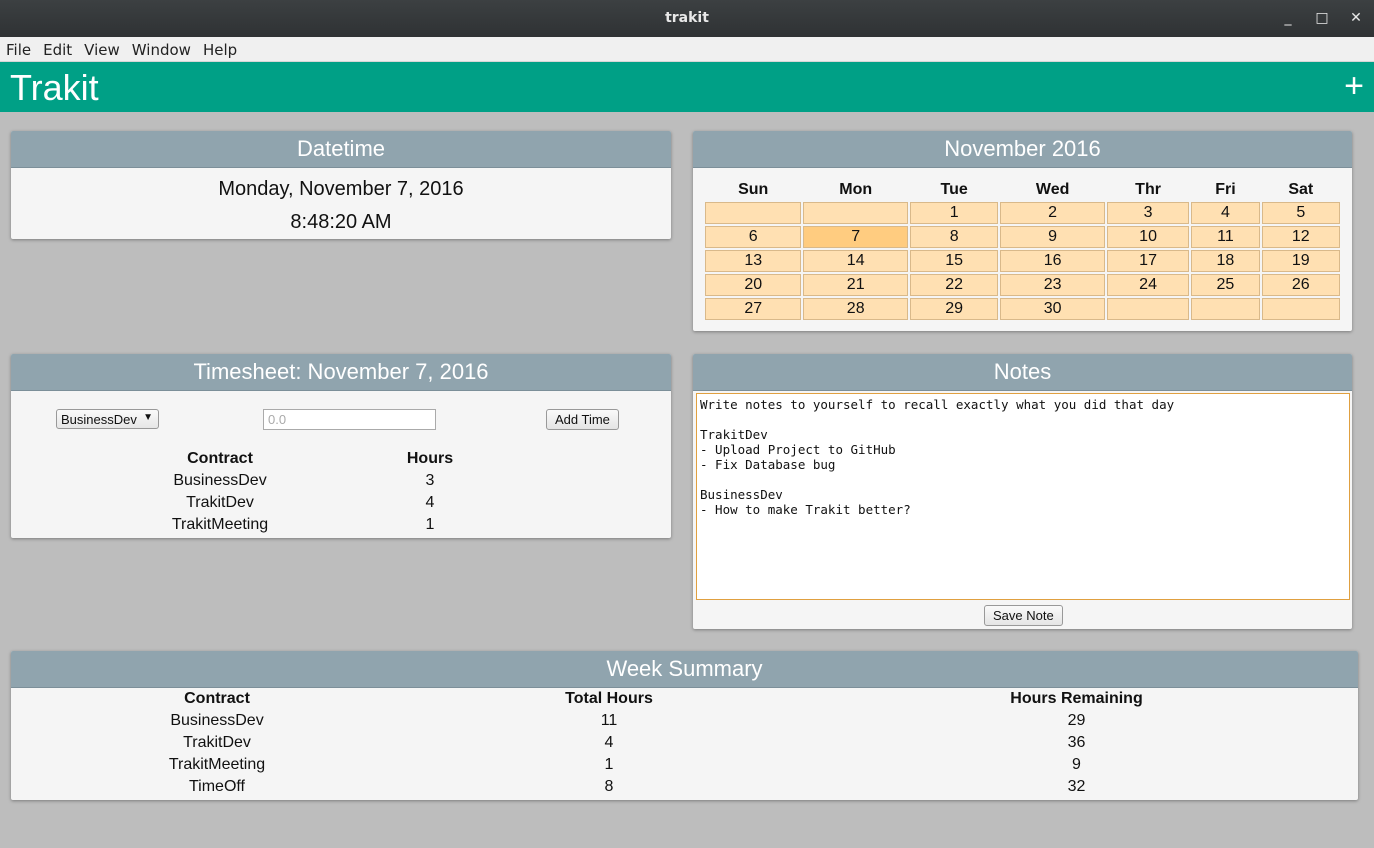 The image size is (1374, 848). What do you see at coordinates (609, 786) in the screenshot?
I see `total-hours-cell: 8` at bounding box center [609, 786].